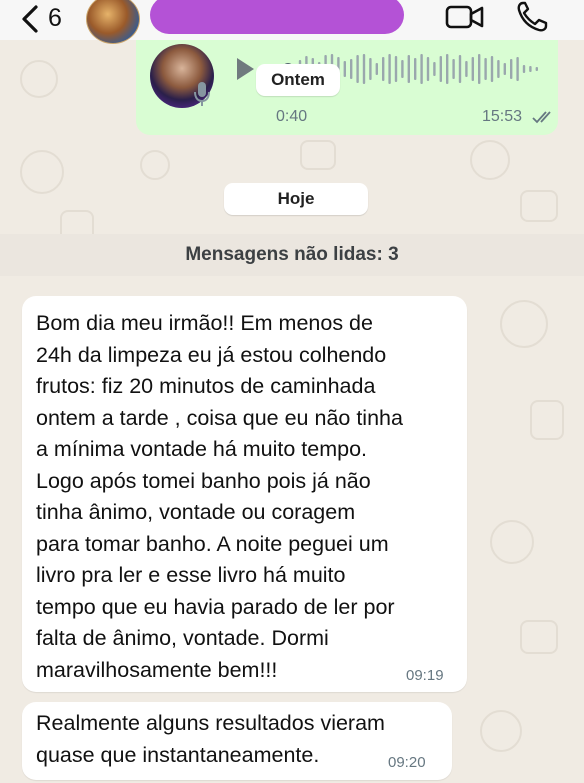  Describe the element at coordinates (31, 19) in the screenshot. I see `chevron-left-icon` at that location.